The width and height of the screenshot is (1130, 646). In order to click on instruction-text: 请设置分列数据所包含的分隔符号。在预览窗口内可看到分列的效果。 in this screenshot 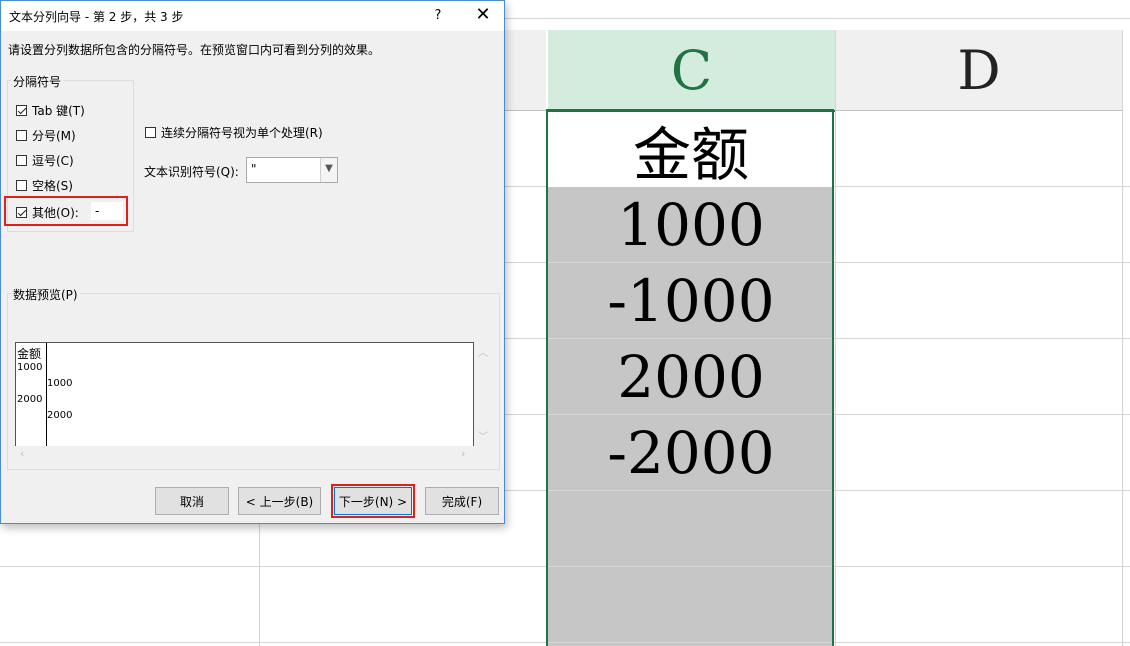, I will do `click(194, 50)`.